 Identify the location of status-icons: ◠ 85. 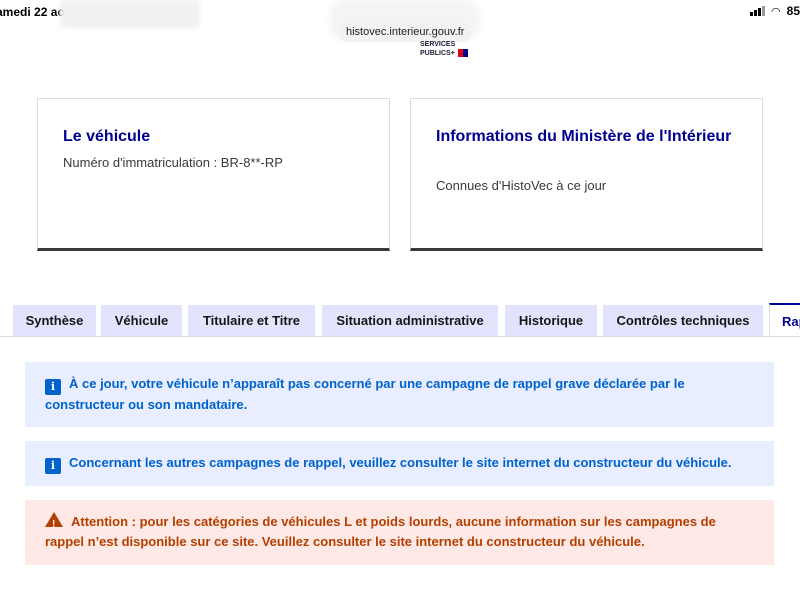
(775, 11).